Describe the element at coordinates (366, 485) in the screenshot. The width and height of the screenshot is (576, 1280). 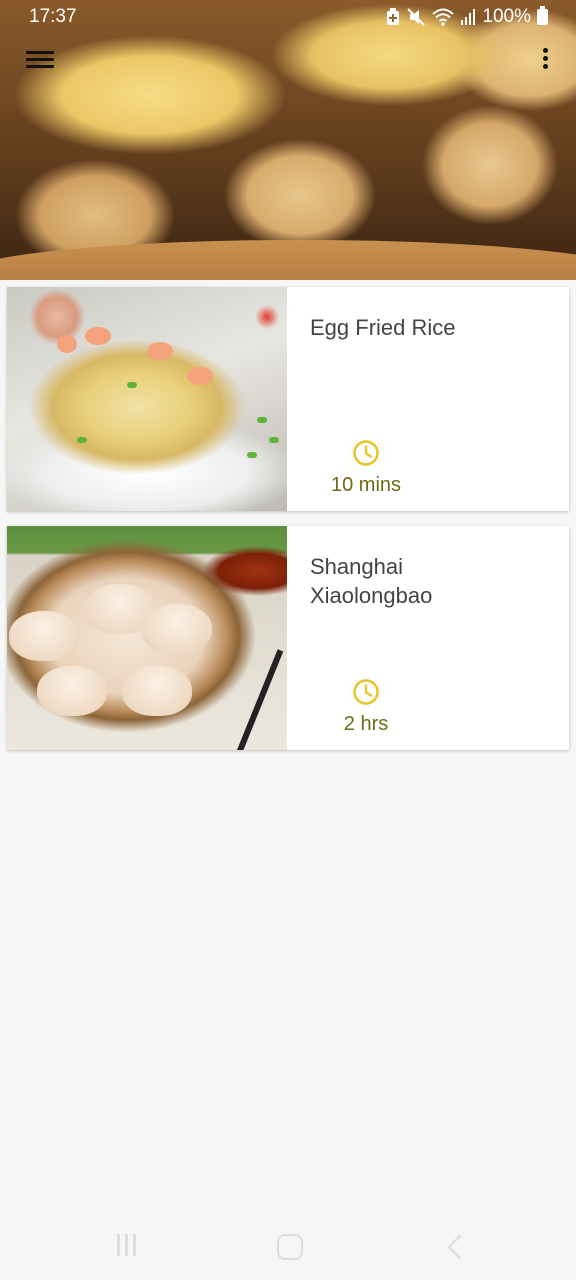
I see `recipe-duration: 10 mins` at that location.